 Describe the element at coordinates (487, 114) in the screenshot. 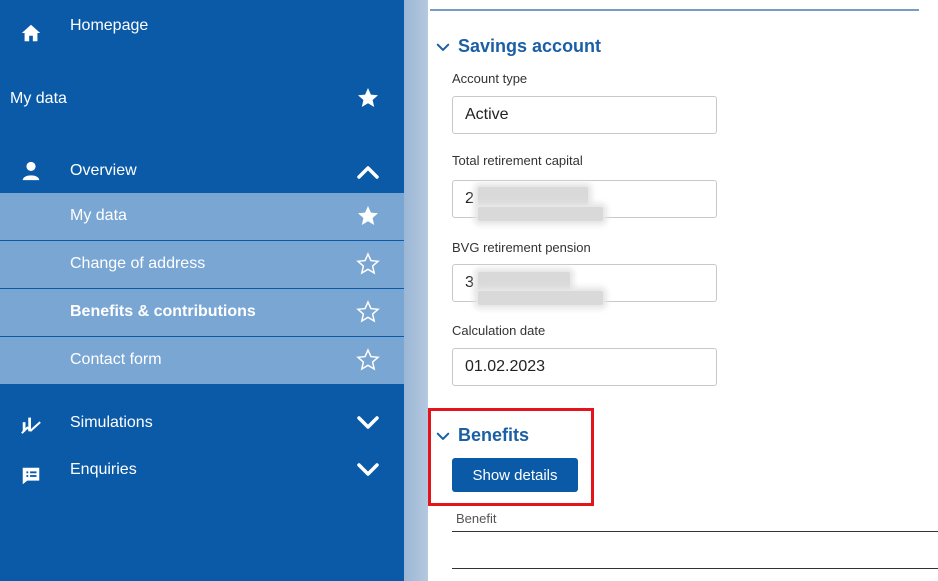

I see `account-type-value: Active` at that location.